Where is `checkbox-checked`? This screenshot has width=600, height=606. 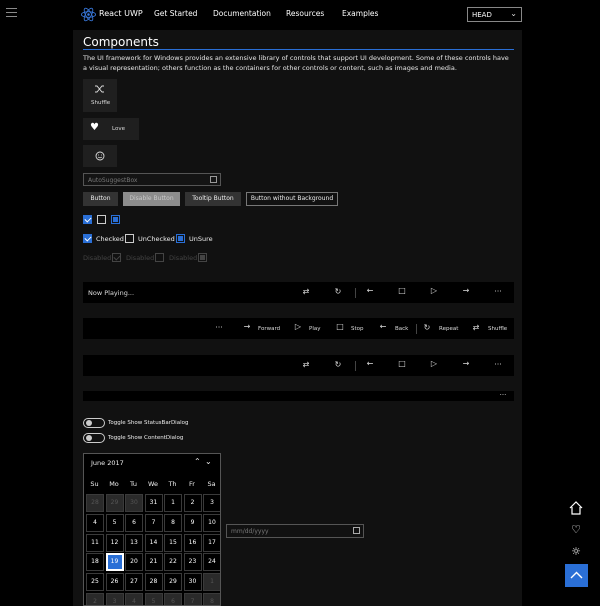
checkbox-checked is located at coordinates (87, 219).